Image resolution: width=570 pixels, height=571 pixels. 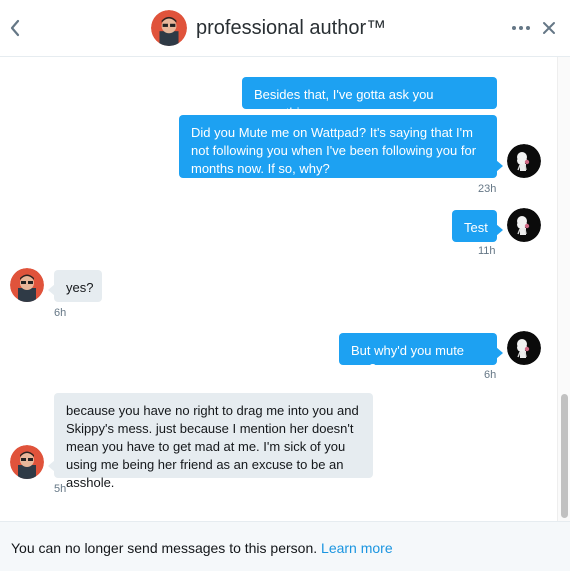 I want to click on message-text: Test, so click(x=476, y=227).